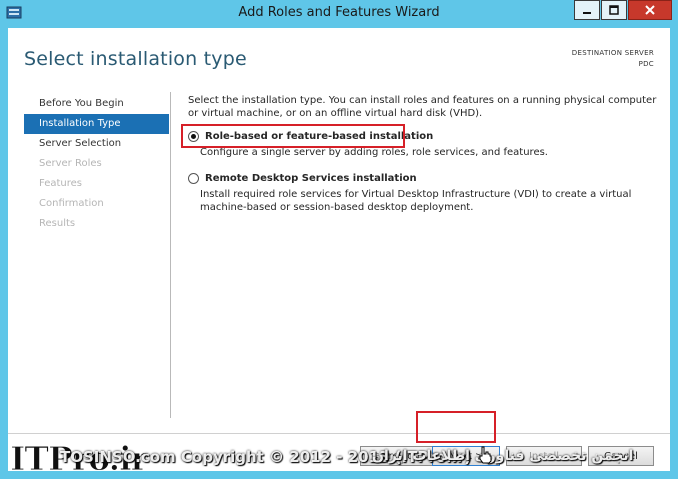  Describe the element at coordinates (96, 124) in the screenshot. I see `nav-item-installation-type: Installation Type` at that location.